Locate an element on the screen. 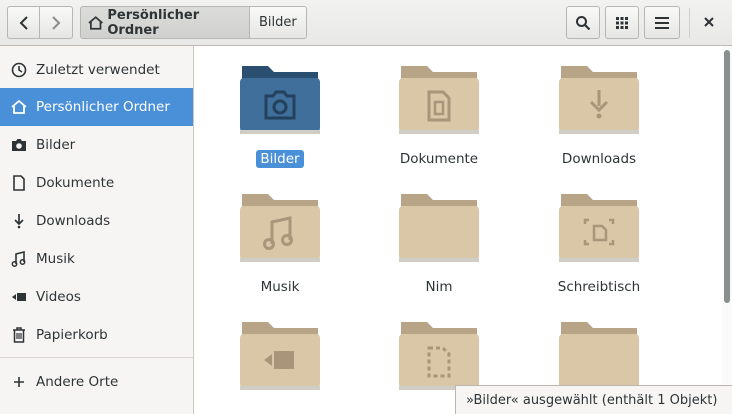 This screenshot has width=732, height=414. chevron-left-icon is located at coordinates (23, 22).